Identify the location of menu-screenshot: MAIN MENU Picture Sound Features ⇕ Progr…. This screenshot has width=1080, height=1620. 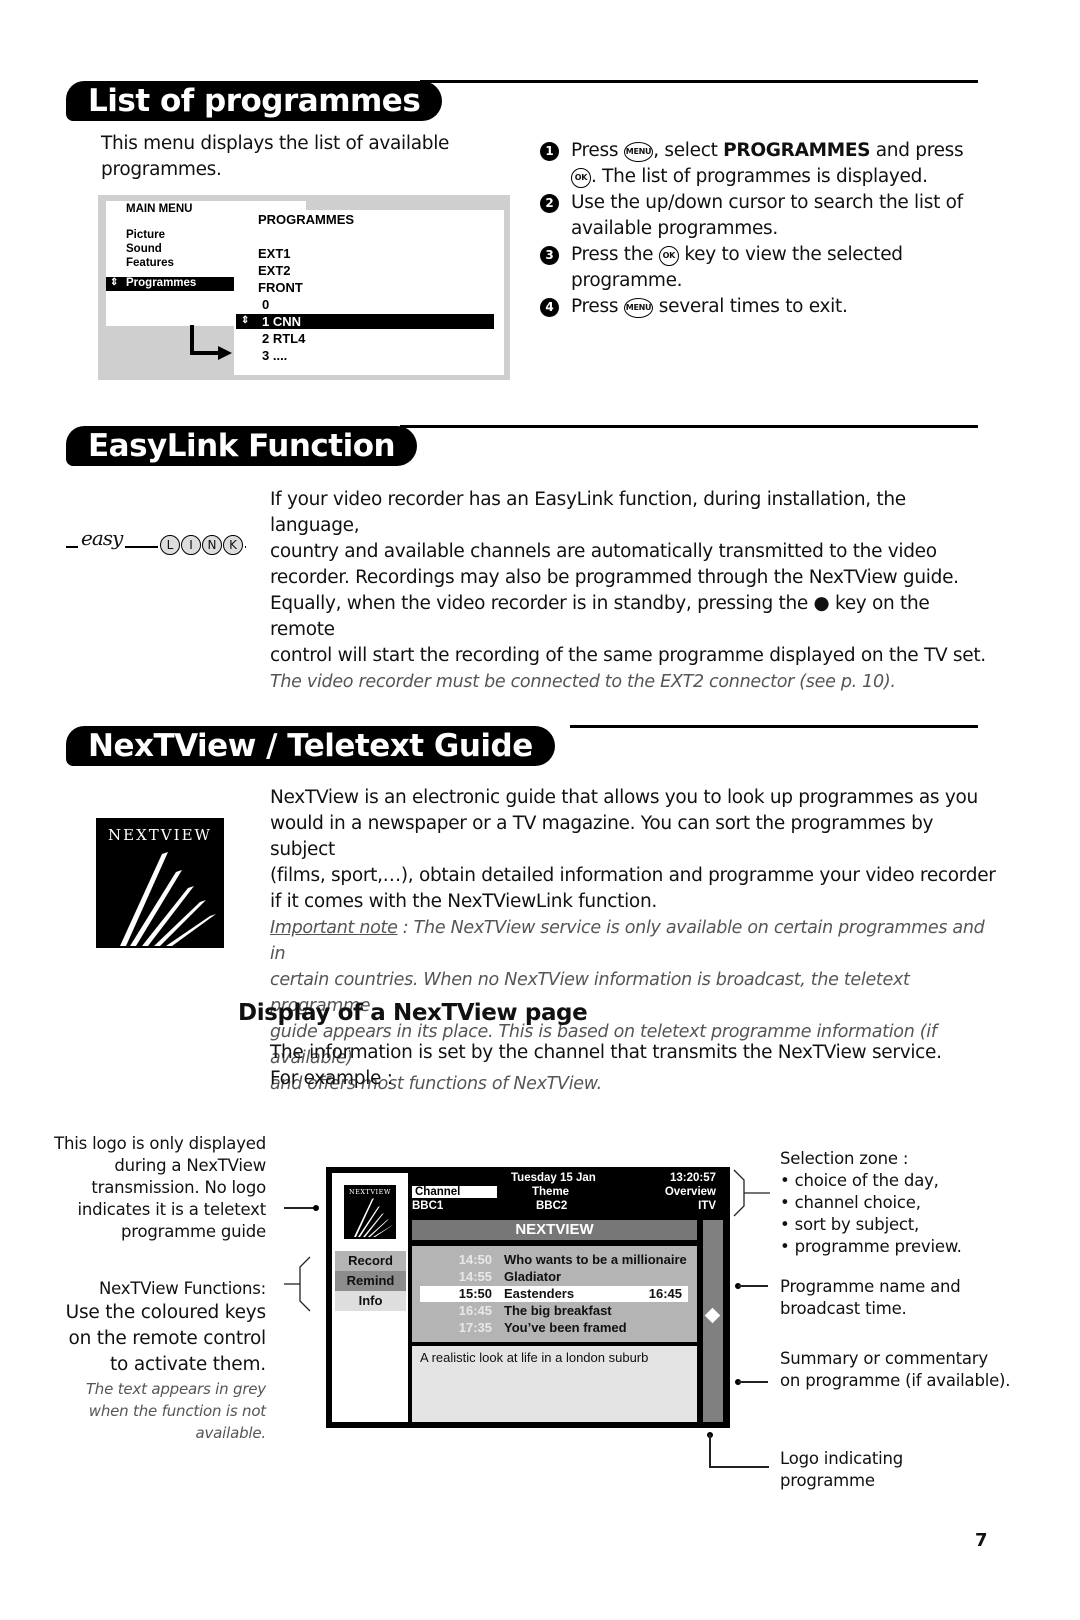
(304, 287).